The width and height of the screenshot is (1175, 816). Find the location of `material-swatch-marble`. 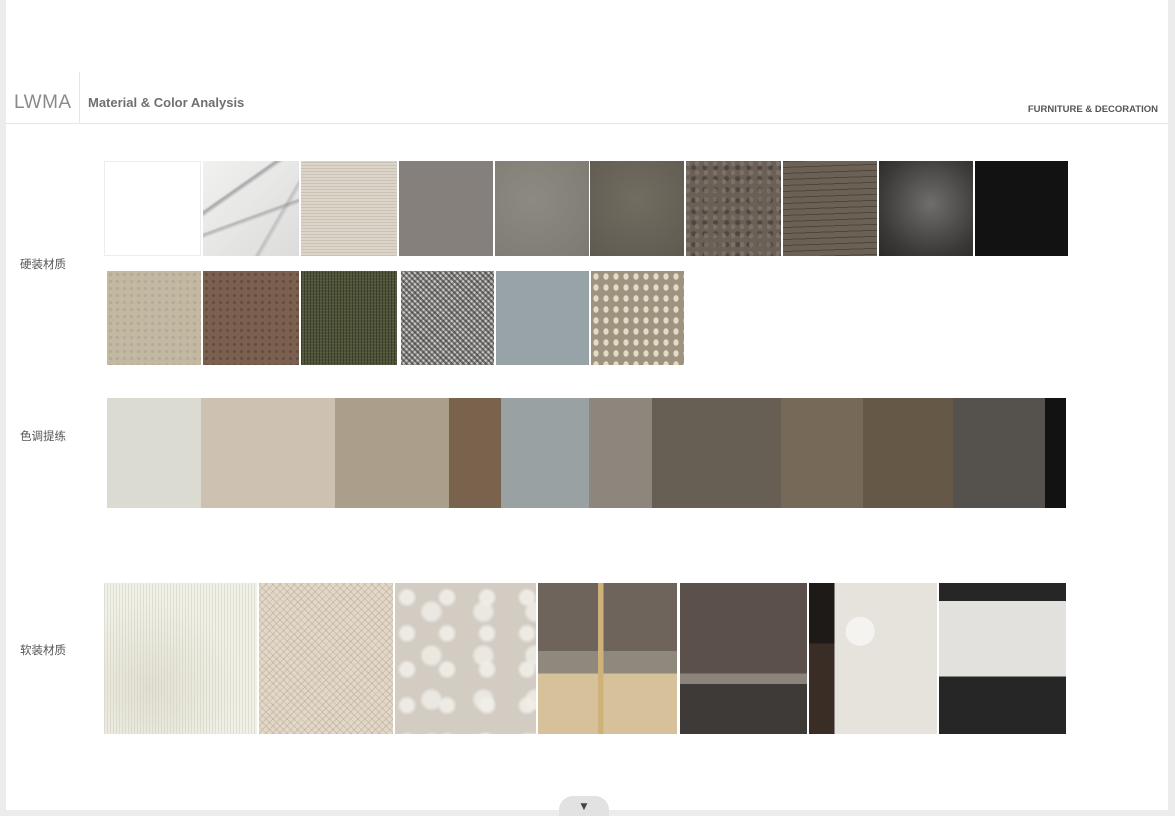

material-swatch-marble is located at coordinates (251, 208).